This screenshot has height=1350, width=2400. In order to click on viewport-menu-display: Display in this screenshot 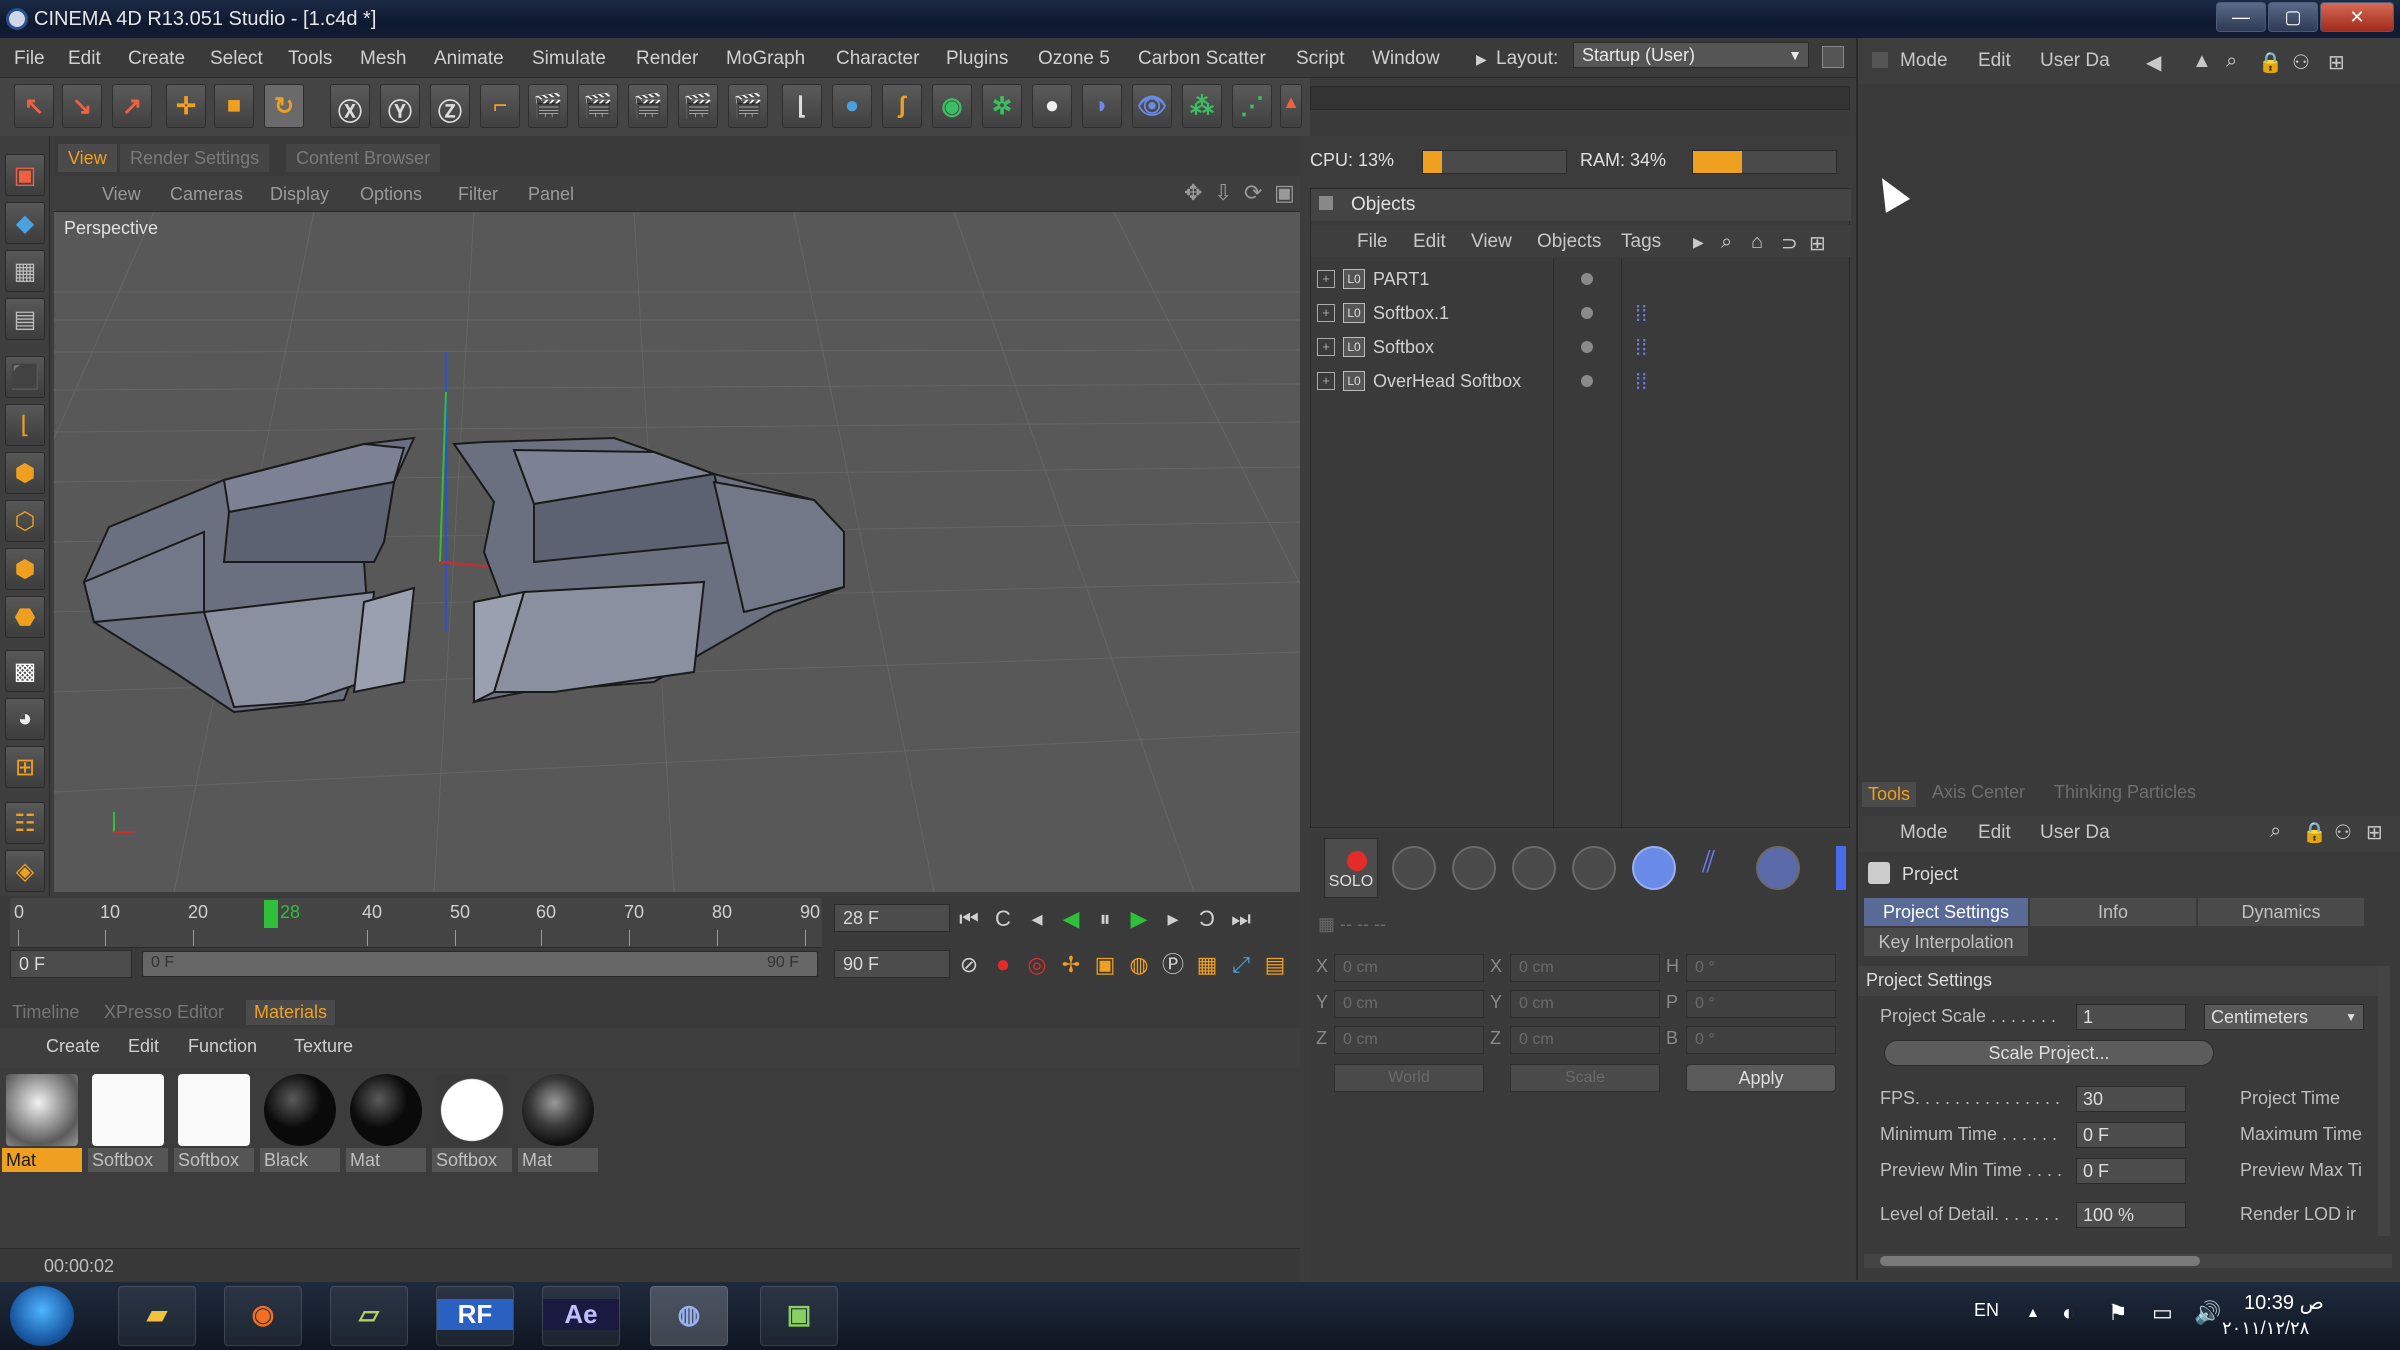, I will do `click(299, 194)`.